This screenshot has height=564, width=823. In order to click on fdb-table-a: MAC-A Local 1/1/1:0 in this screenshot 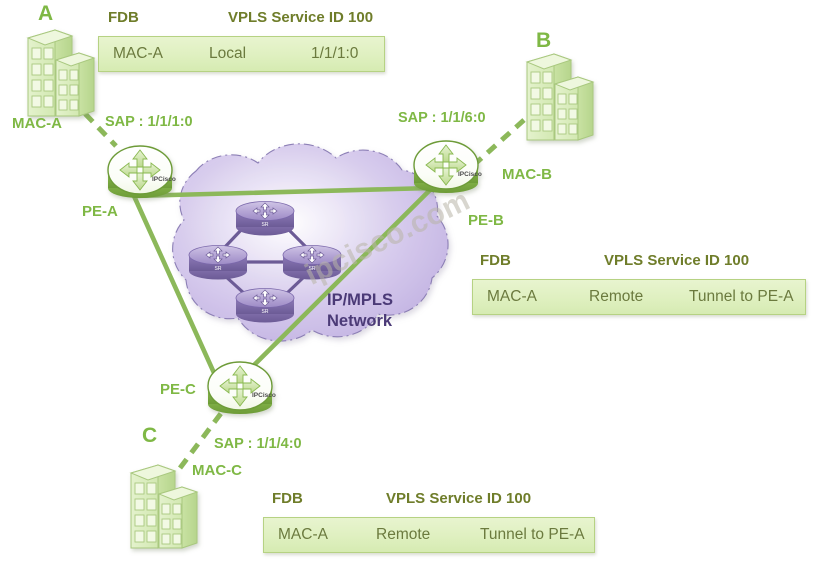, I will do `click(241, 54)`.